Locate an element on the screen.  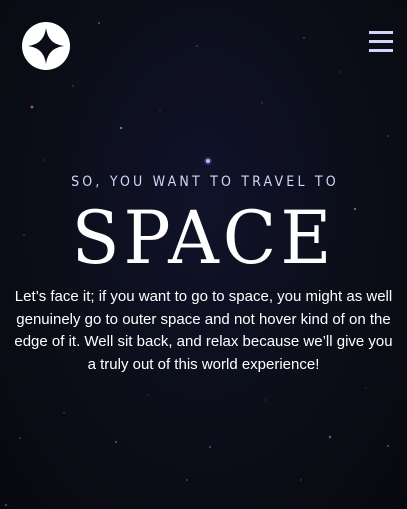
hero-headline: SPACE is located at coordinates (203, 238).